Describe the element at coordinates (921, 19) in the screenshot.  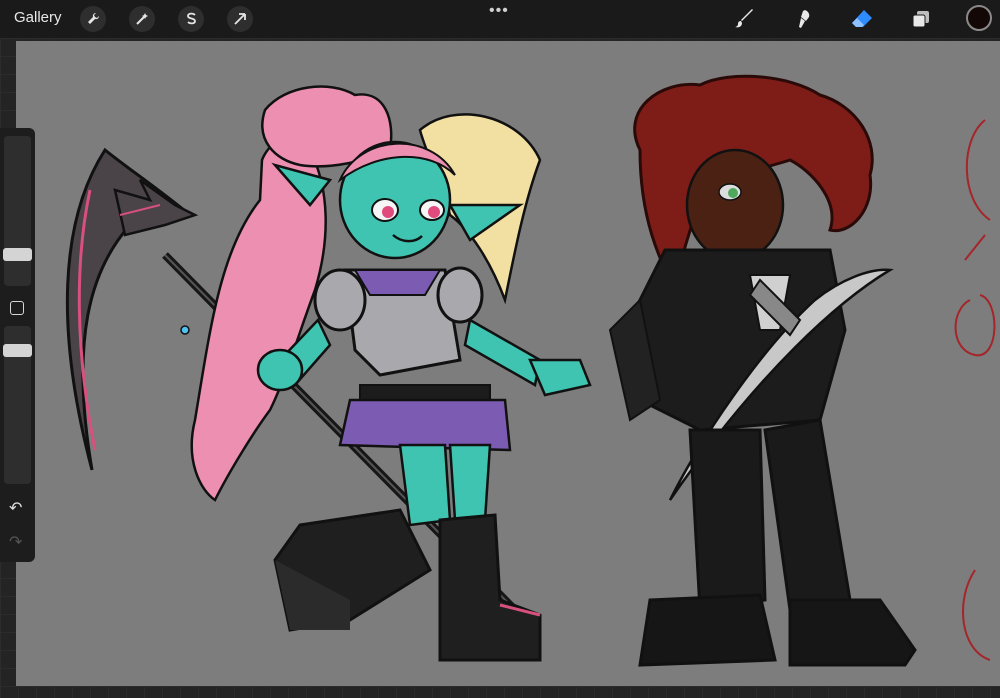
I see `layers-icon` at that location.